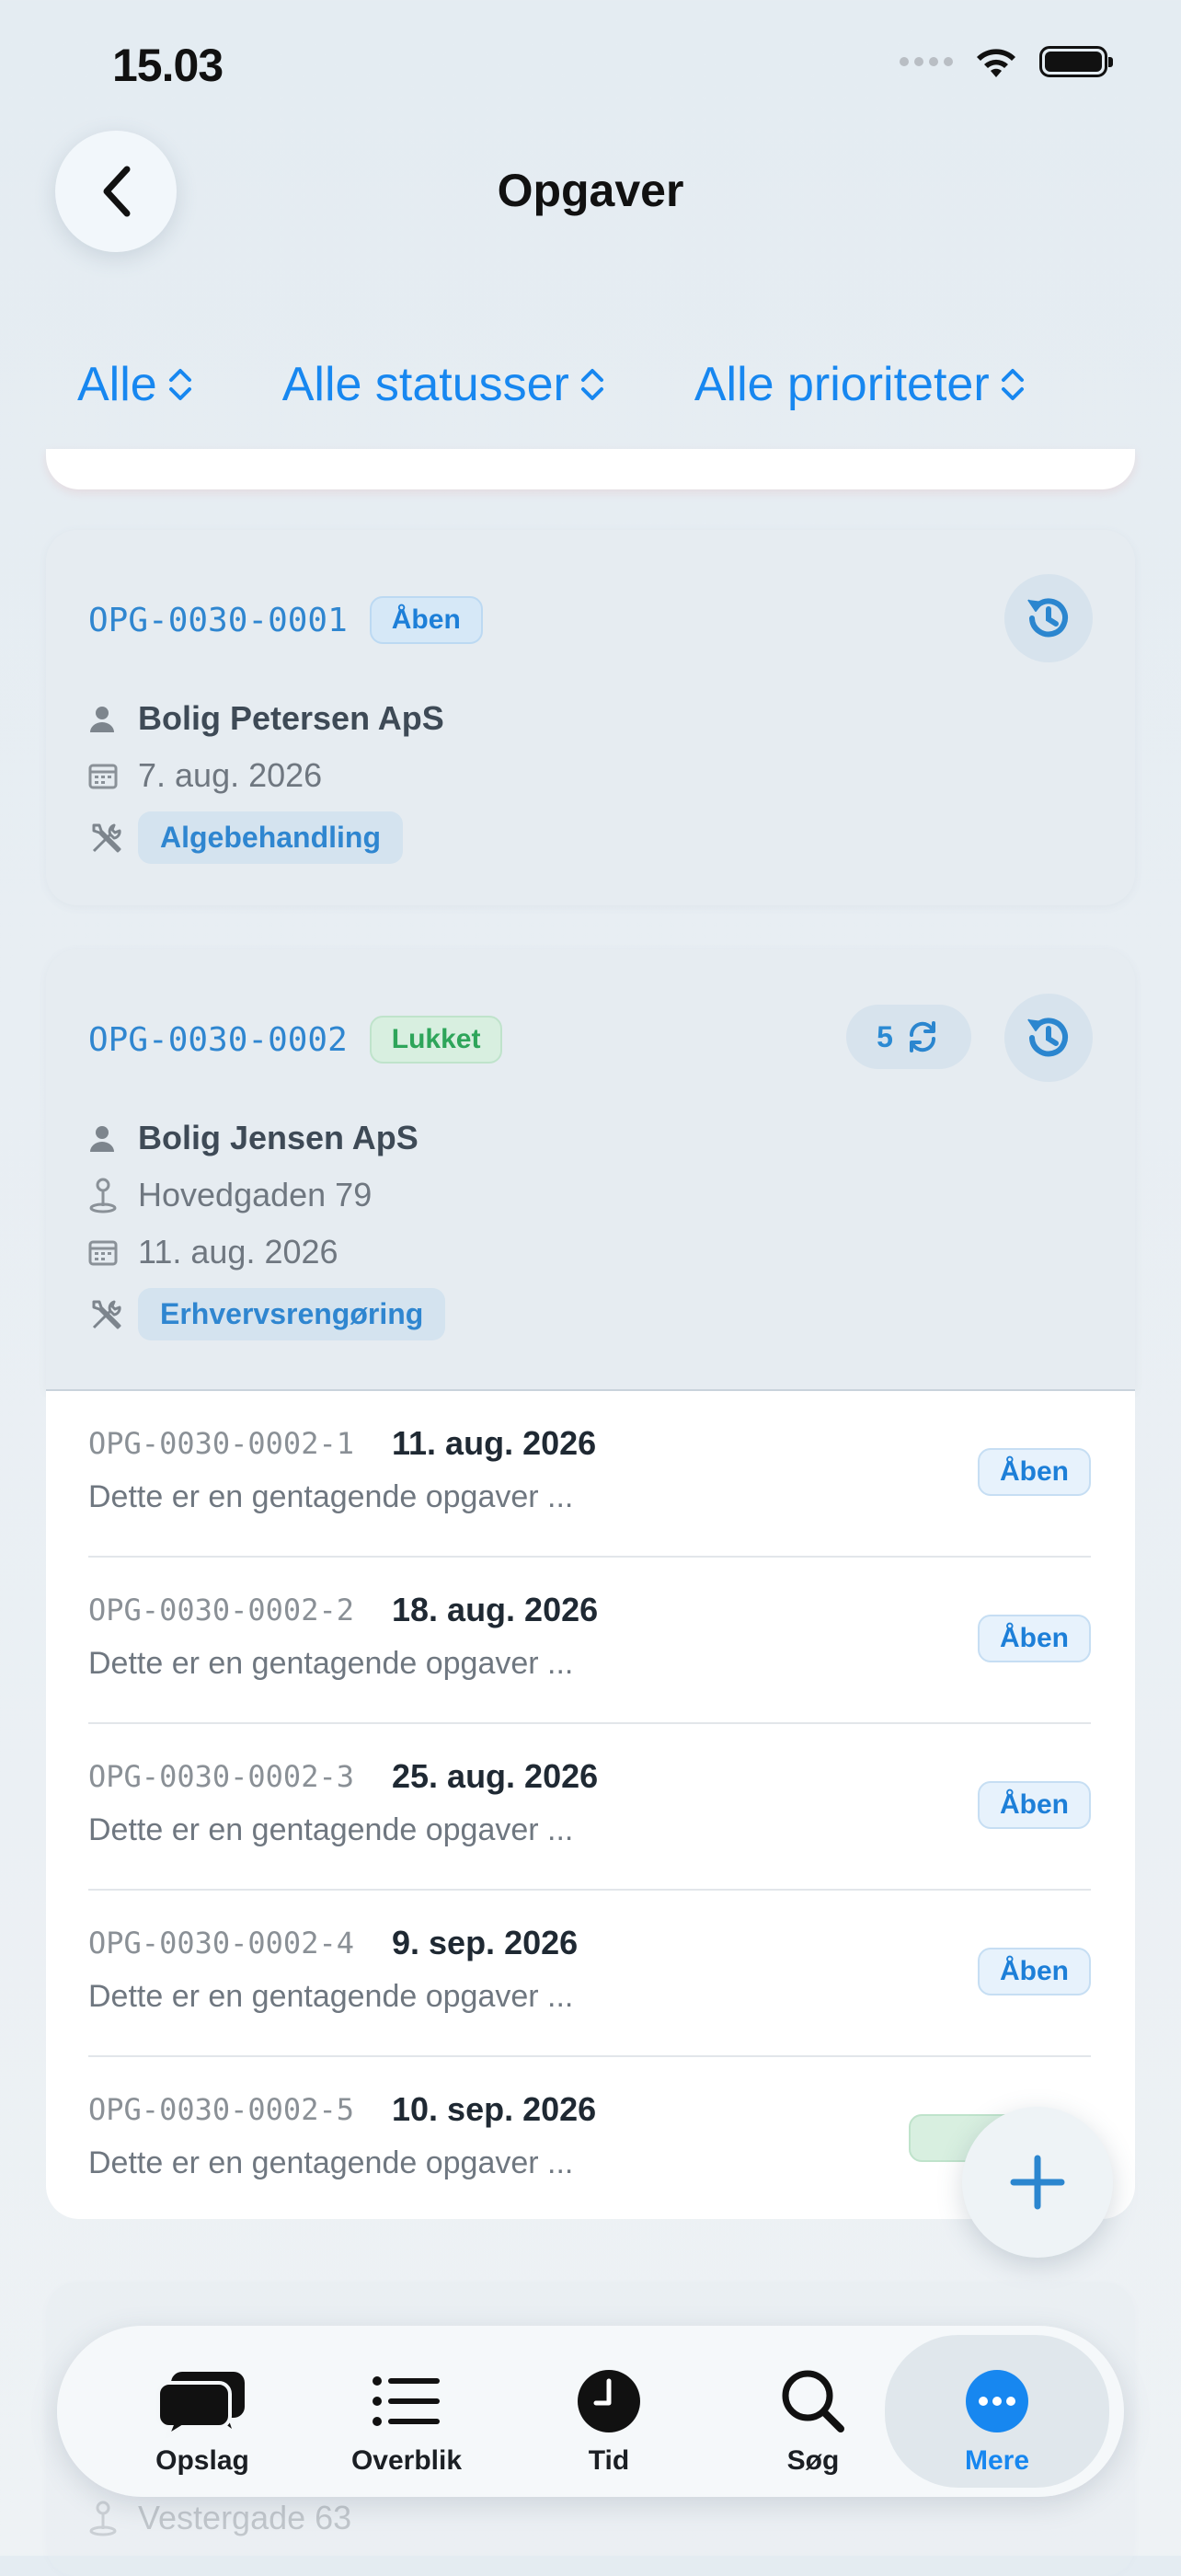 The image size is (1181, 2576). What do you see at coordinates (842, 384) in the screenshot?
I see `filter-priority-label: Alle prioriteter` at bounding box center [842, 384].